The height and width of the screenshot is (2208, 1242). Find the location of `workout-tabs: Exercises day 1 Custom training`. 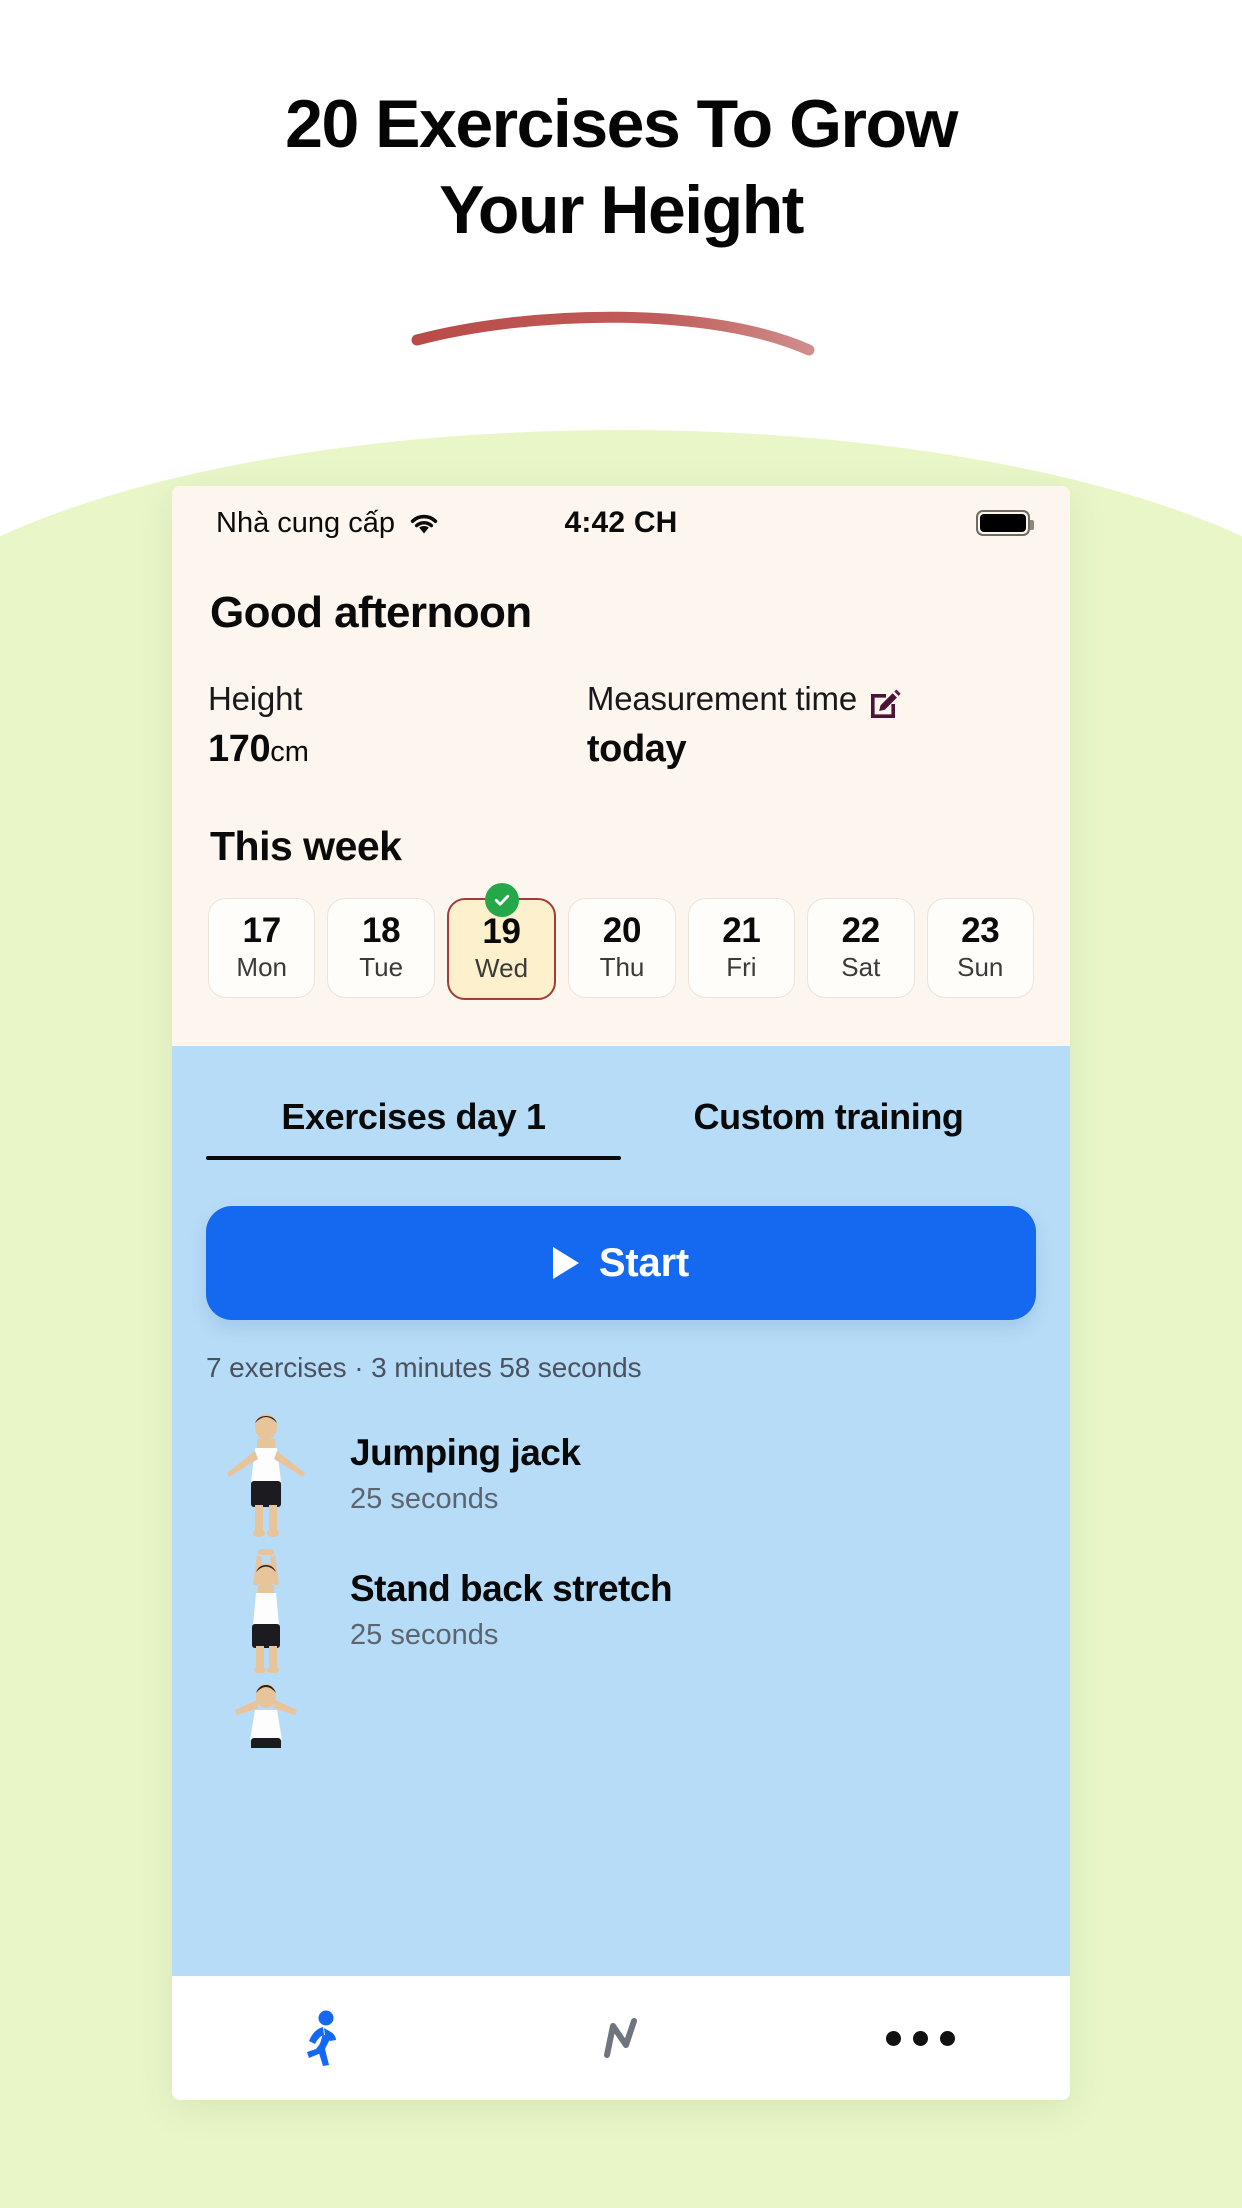

workout-tabs: Exercises day 1 Custom training is located at coordinates (621, 1118).